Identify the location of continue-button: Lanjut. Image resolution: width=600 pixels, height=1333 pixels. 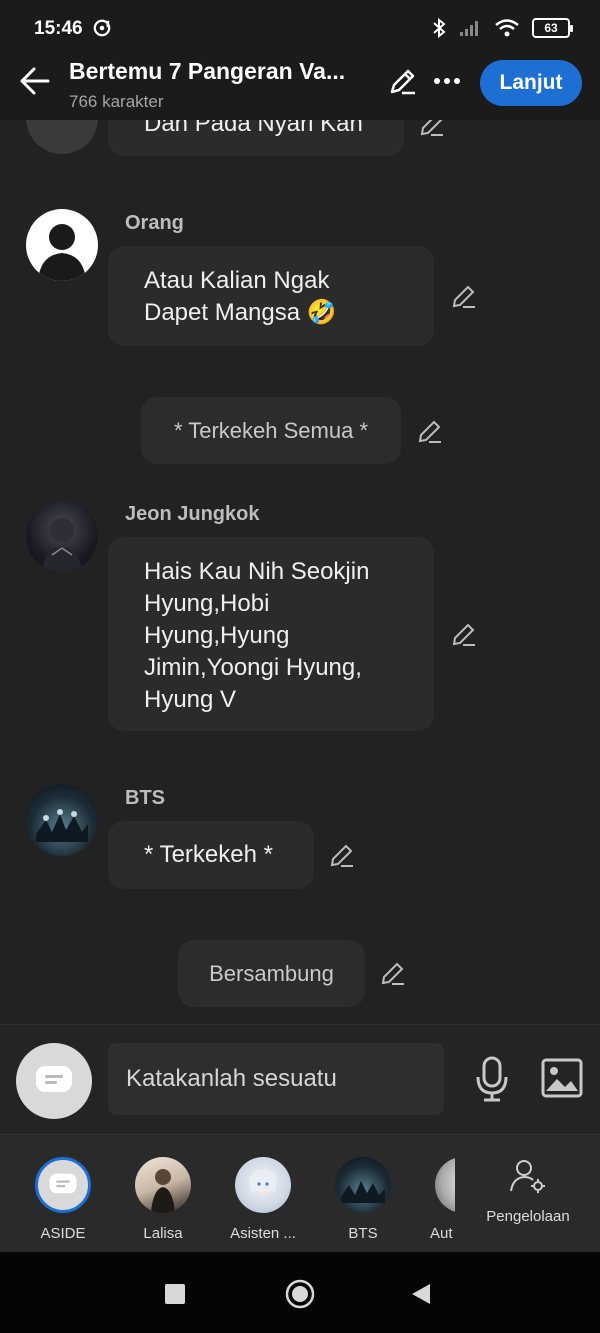
(531, 83).